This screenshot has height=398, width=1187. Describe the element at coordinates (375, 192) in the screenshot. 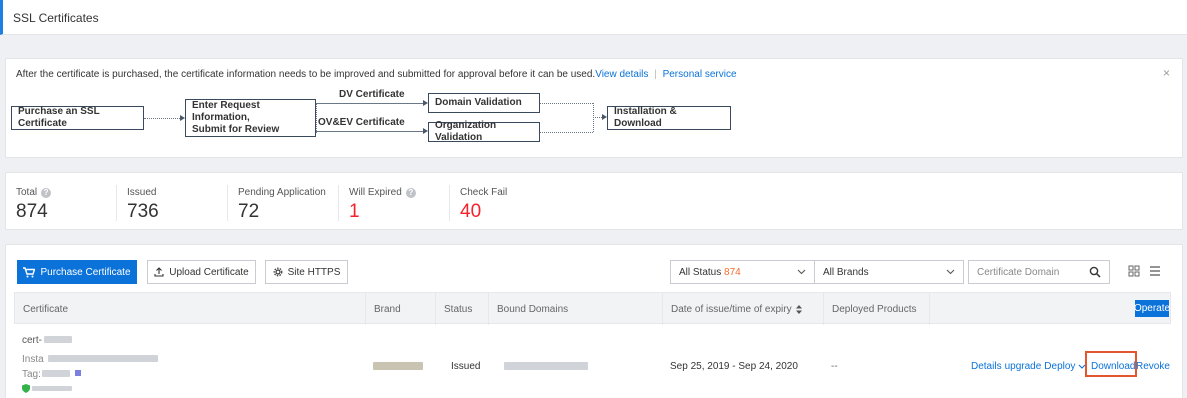

I see `stat-will-expired-label: Will Expired` at that location.